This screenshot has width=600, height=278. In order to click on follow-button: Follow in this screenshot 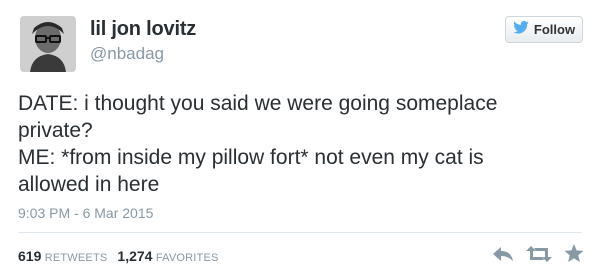, I will do `click(544, 29)`.